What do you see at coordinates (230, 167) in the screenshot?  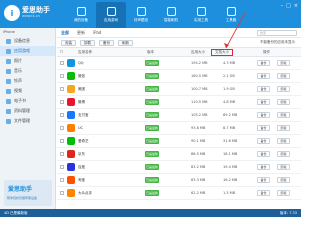 I see `data-size: 19.4 MB` at bounding box center [230, 167].